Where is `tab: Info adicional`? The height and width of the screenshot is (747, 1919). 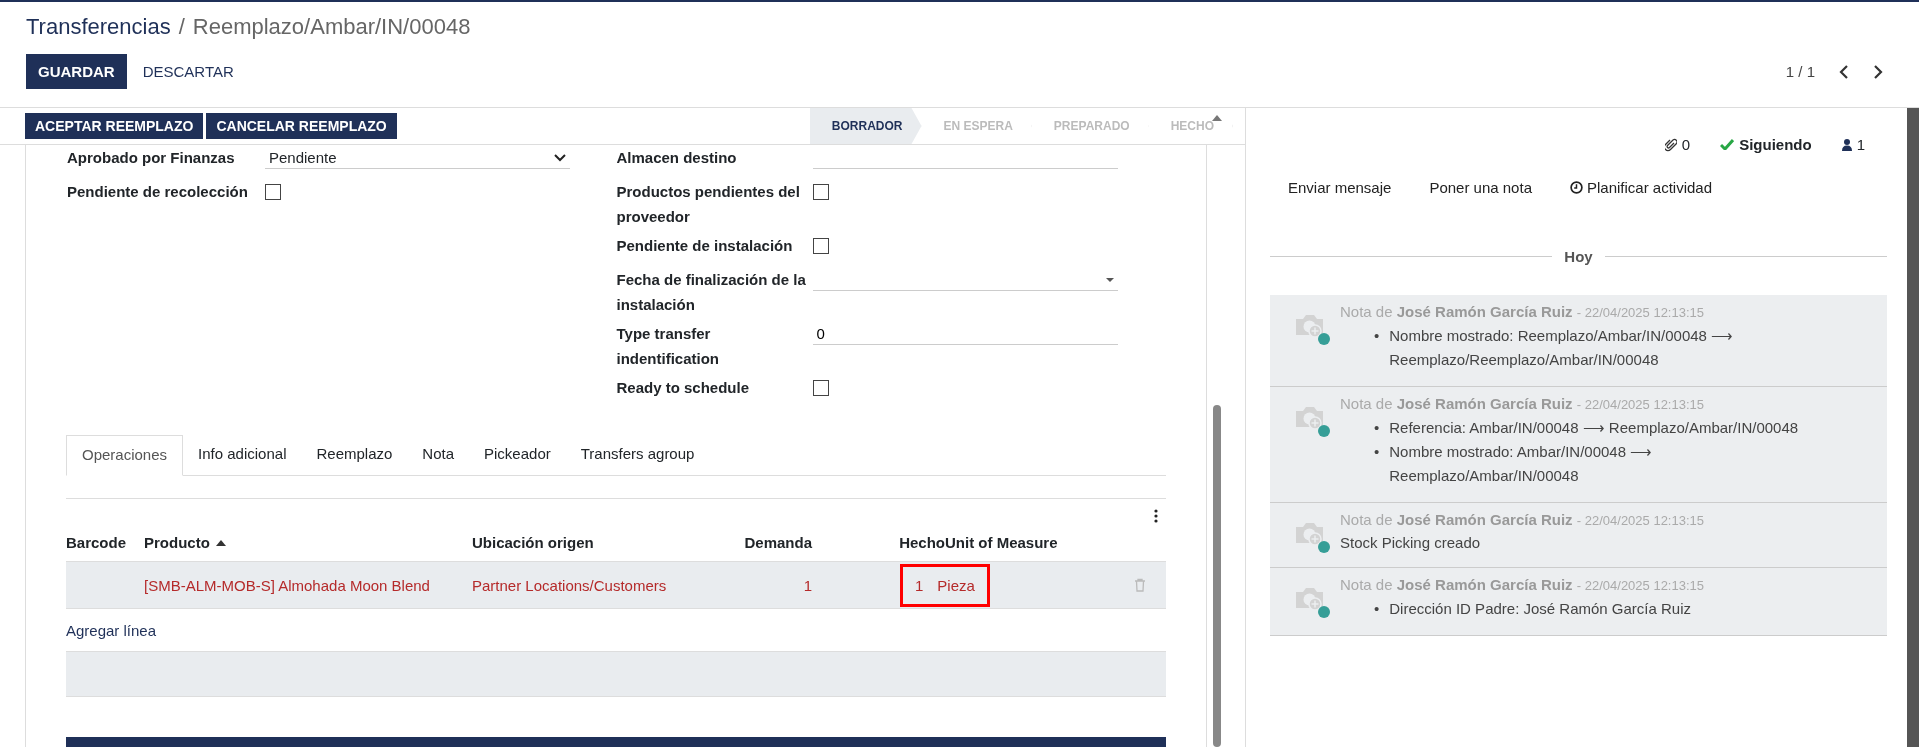 tab: Info adicional is located at coordinates (242, 455).